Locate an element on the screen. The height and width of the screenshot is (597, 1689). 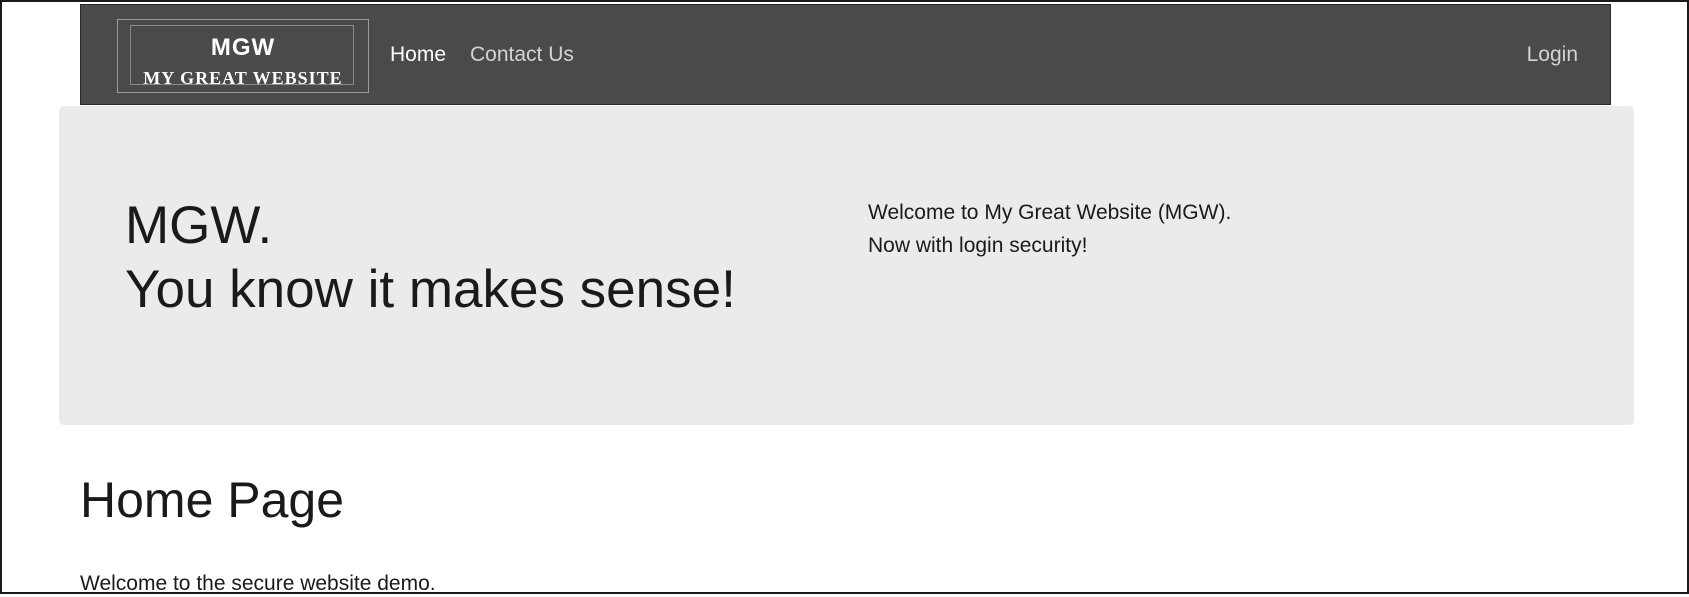
hero-title-line-1: MGW. is located at coordinates (199, 225).